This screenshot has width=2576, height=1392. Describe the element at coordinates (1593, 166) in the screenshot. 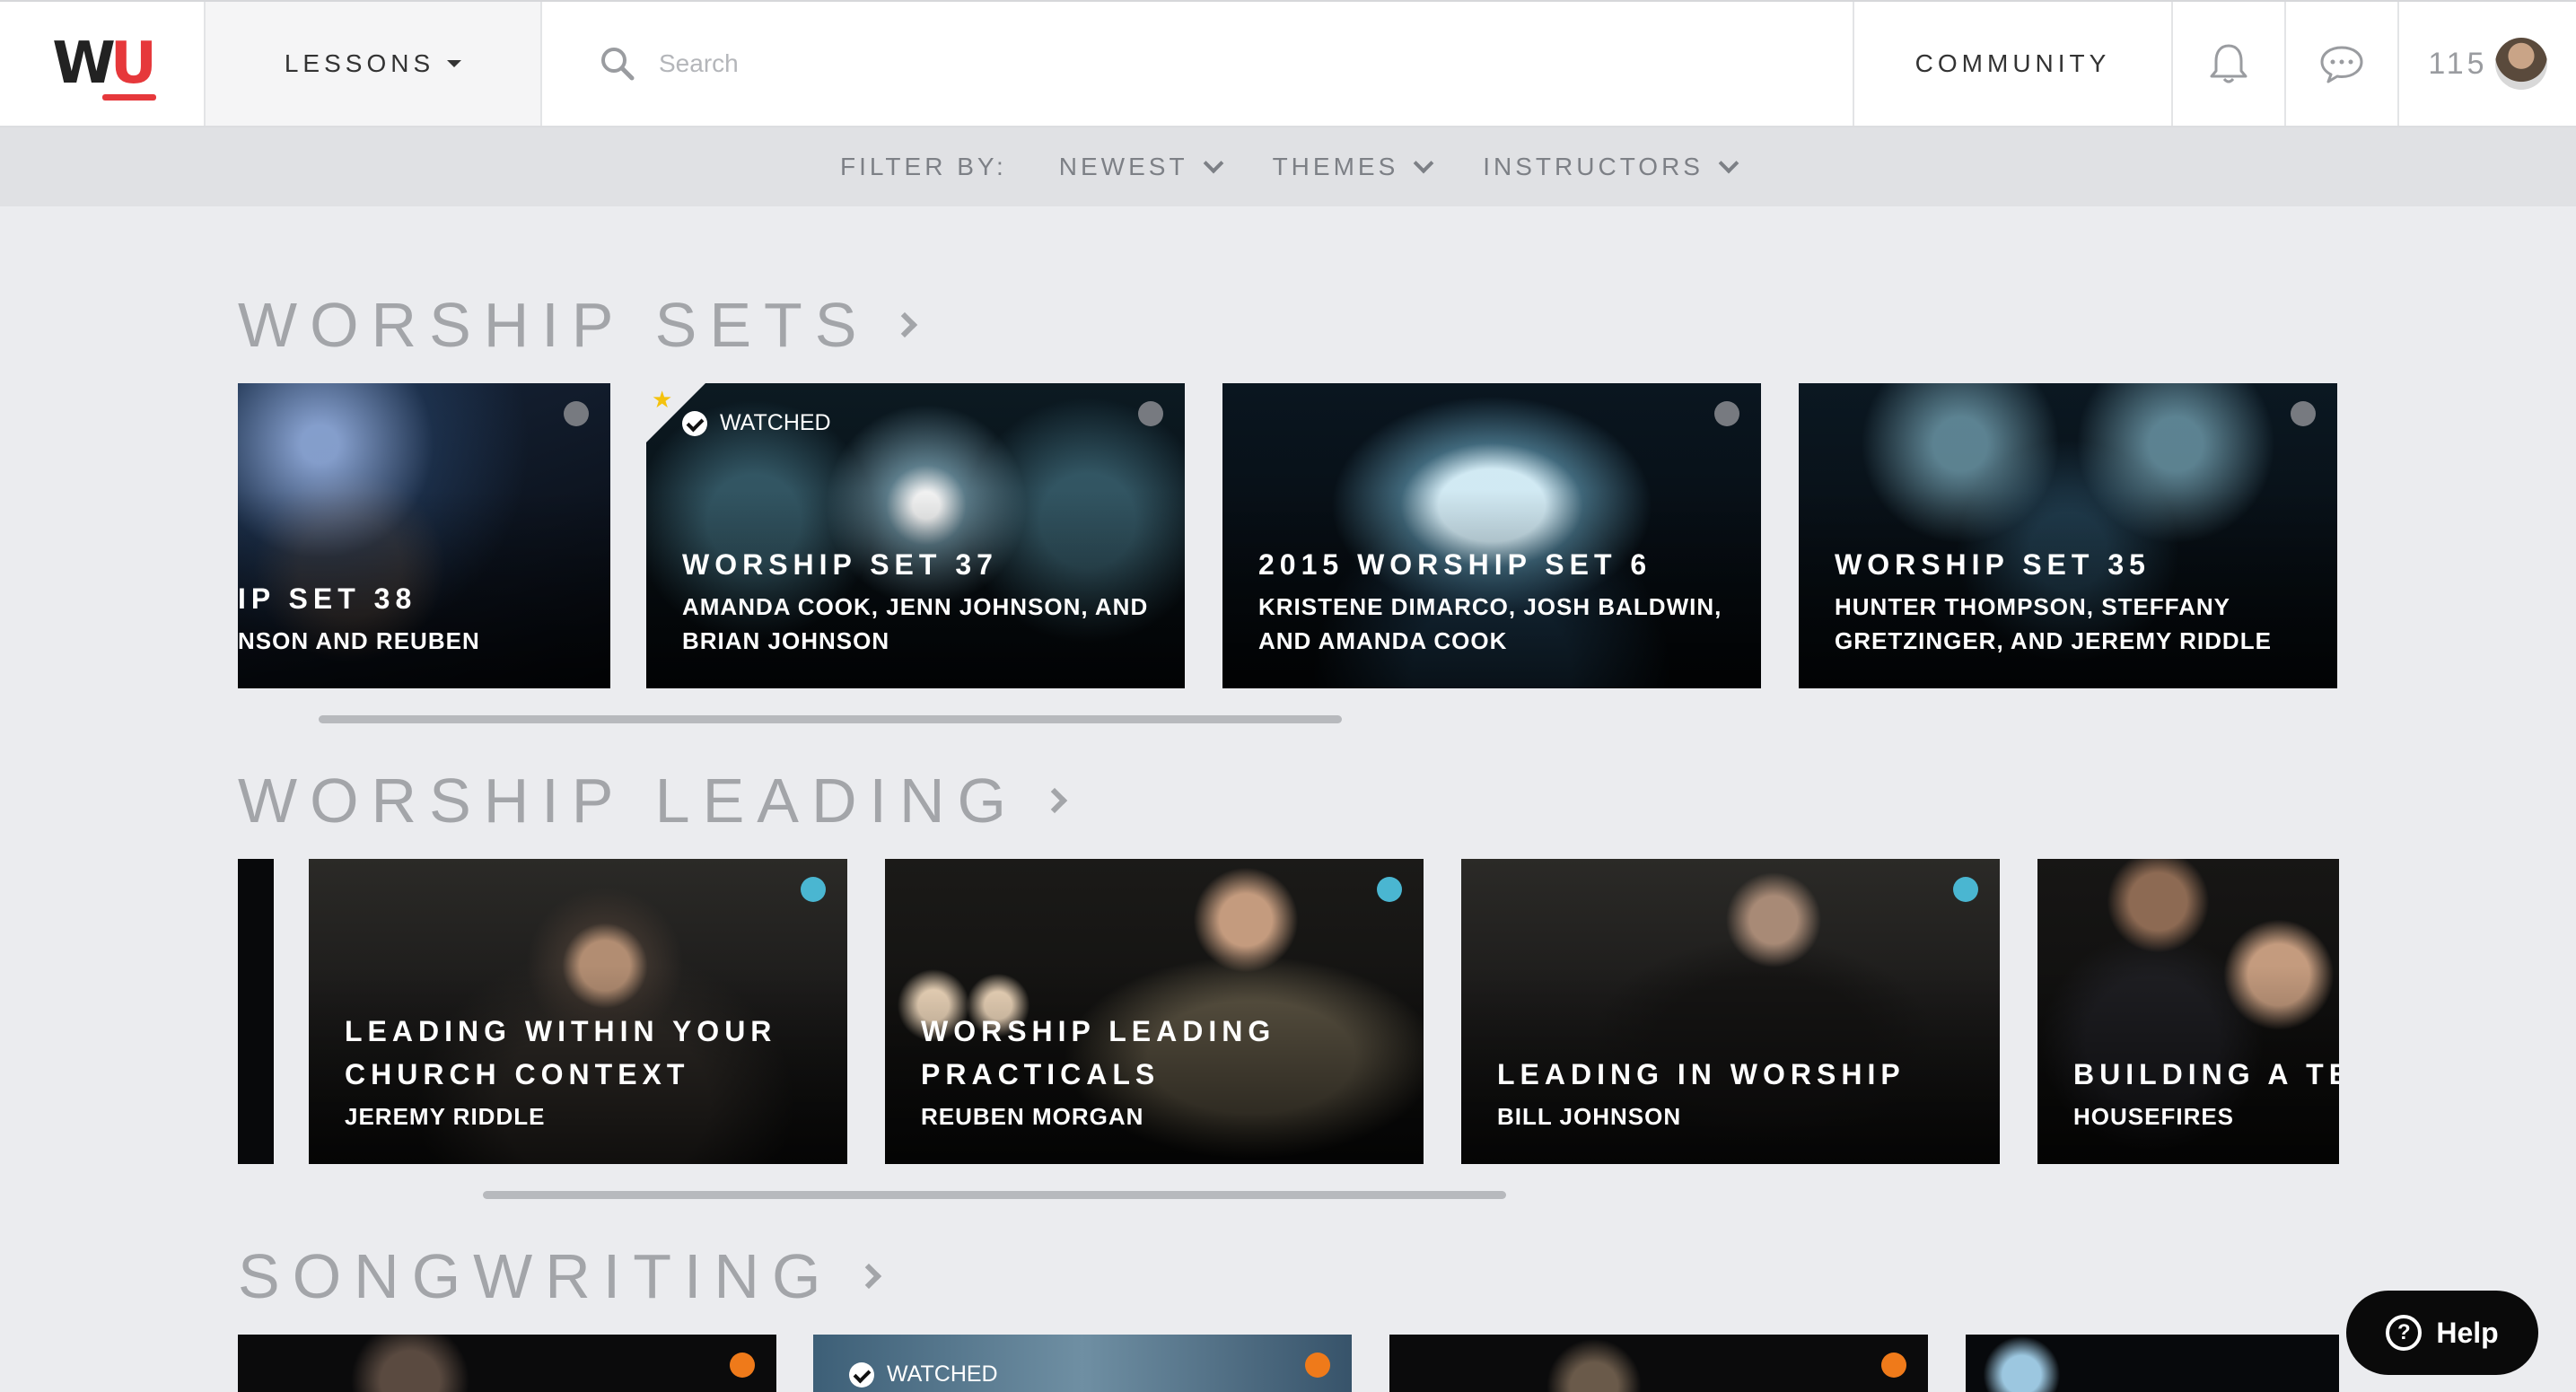

I see `filter-instructors-label: INSTRUCTORS` at that location.